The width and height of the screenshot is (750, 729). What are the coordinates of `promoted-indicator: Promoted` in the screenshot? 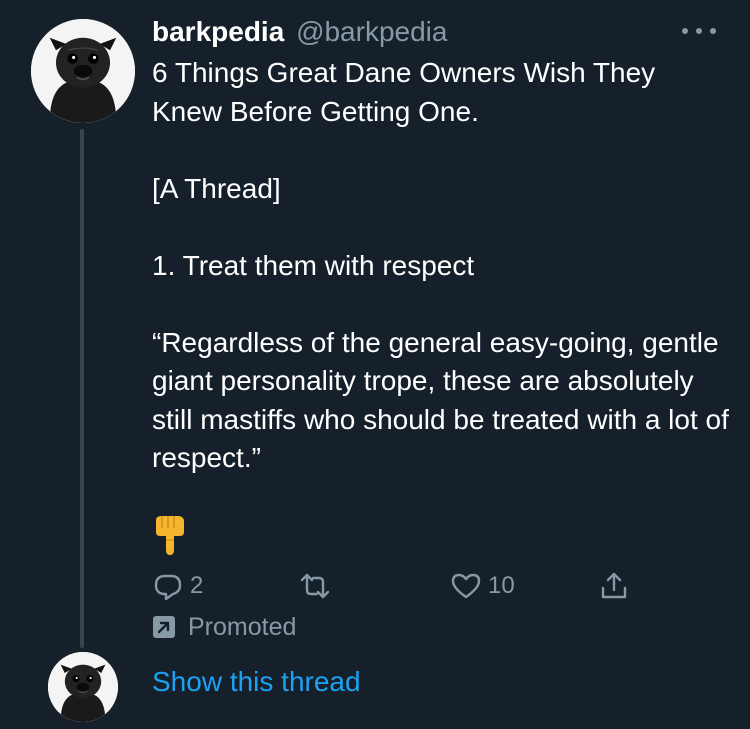 It's located at (224, 627).